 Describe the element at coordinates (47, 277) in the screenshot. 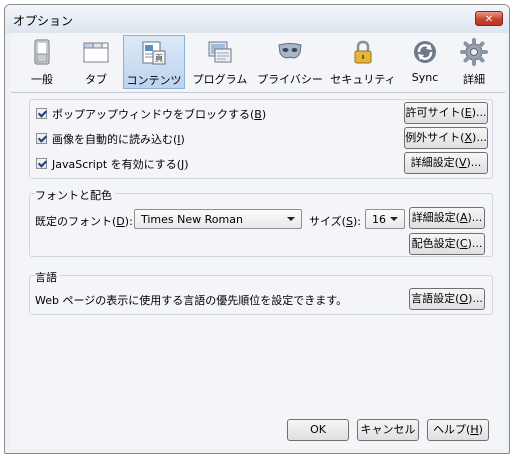

I see `languages-title: 言語` at that location.